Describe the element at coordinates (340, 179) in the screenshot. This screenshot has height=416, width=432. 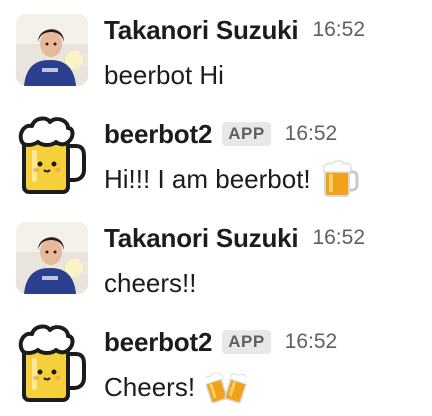
I see `beer-mug-emoji-icon` at that location.